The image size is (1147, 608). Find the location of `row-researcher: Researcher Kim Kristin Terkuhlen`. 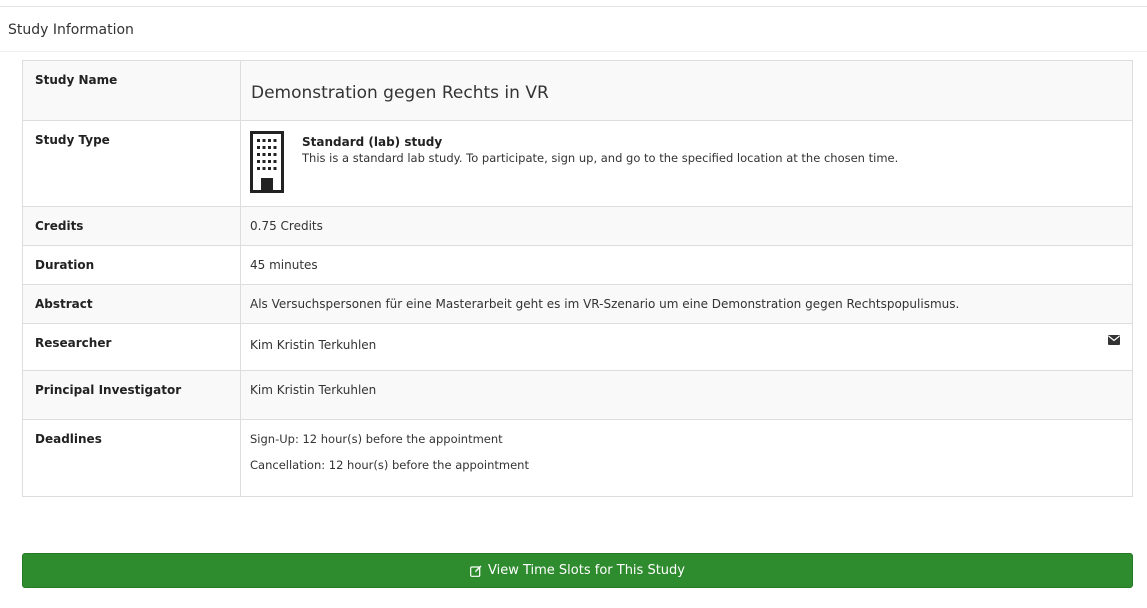

row-researcher: Researcher Kim Kristin Terkuhlen is located at coordinates (577, 347).